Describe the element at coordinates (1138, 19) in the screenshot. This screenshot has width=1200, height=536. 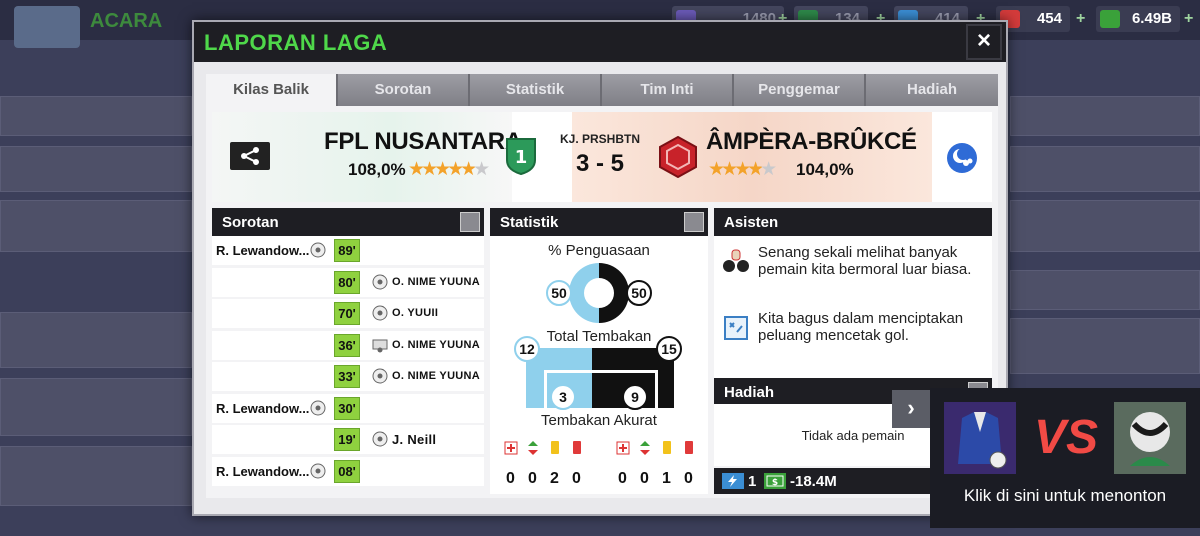
I see `currency-money: 6.49B` at that location.